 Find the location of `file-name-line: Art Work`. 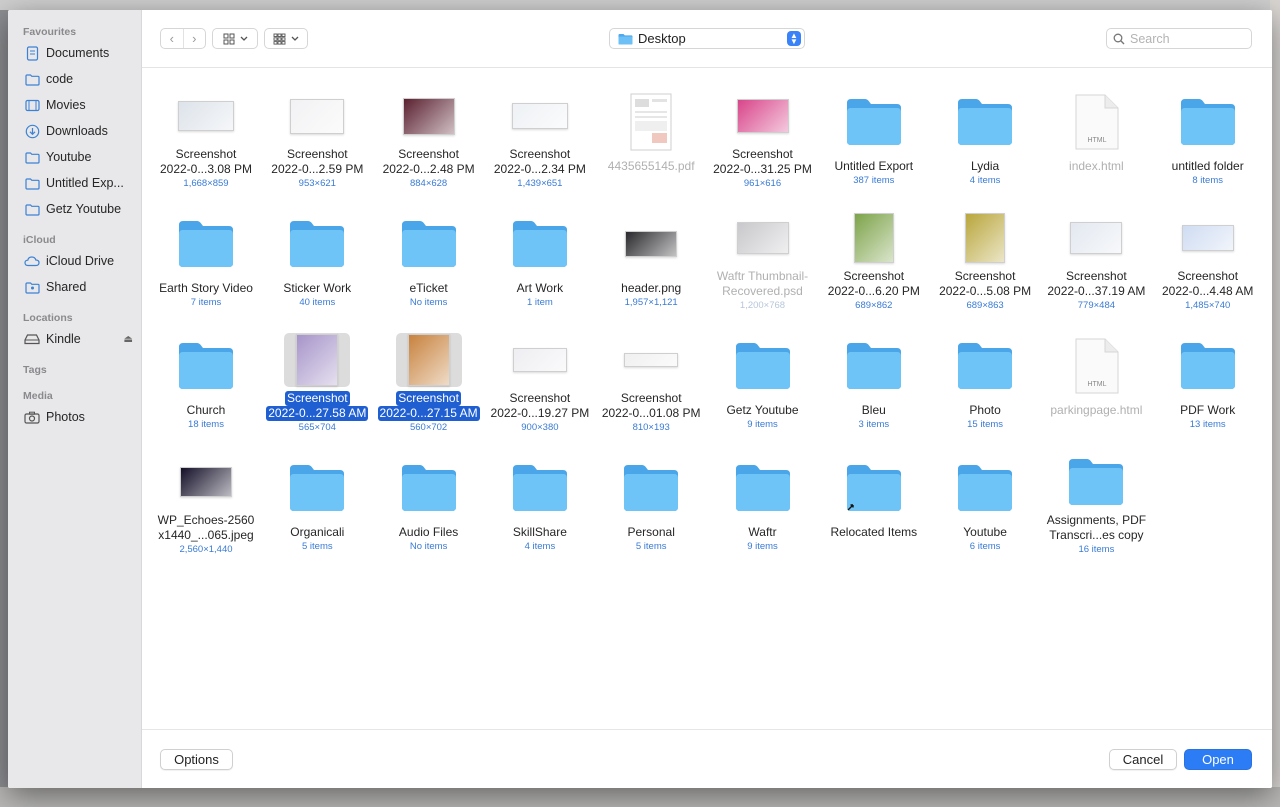

file-name-line: Art Work is located at coordinates (540, 288).